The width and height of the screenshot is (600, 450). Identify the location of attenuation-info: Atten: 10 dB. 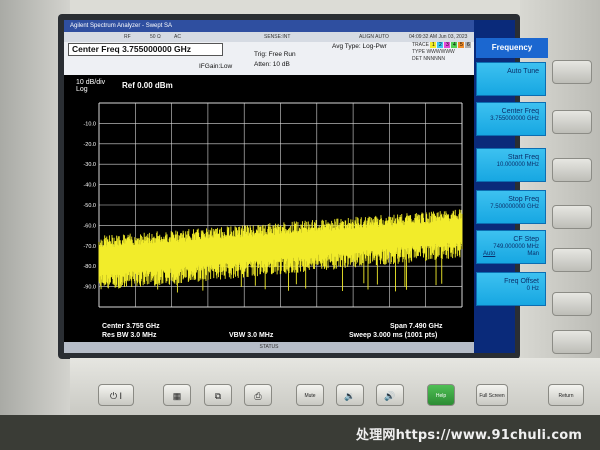
(272, 64).